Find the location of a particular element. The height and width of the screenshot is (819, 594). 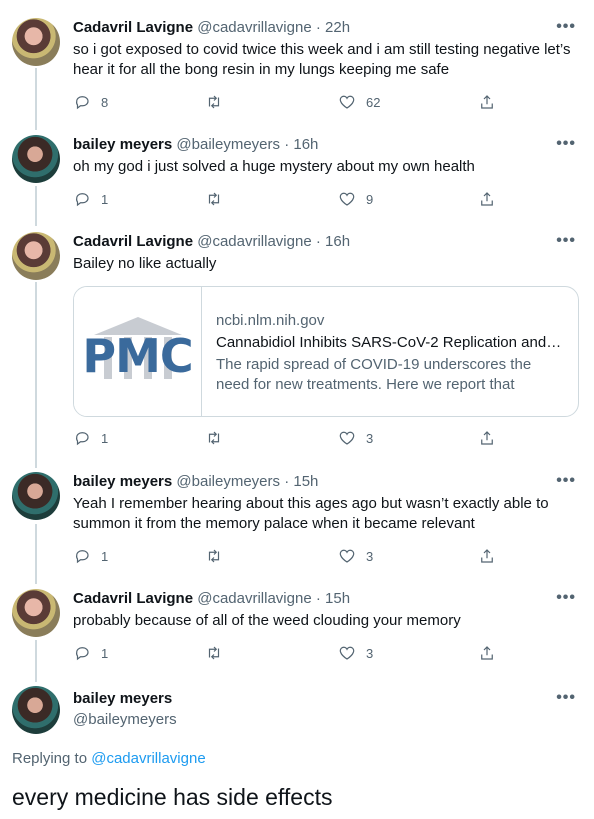

tweet-actions: 8 62 is located at coordinates (288, 103).